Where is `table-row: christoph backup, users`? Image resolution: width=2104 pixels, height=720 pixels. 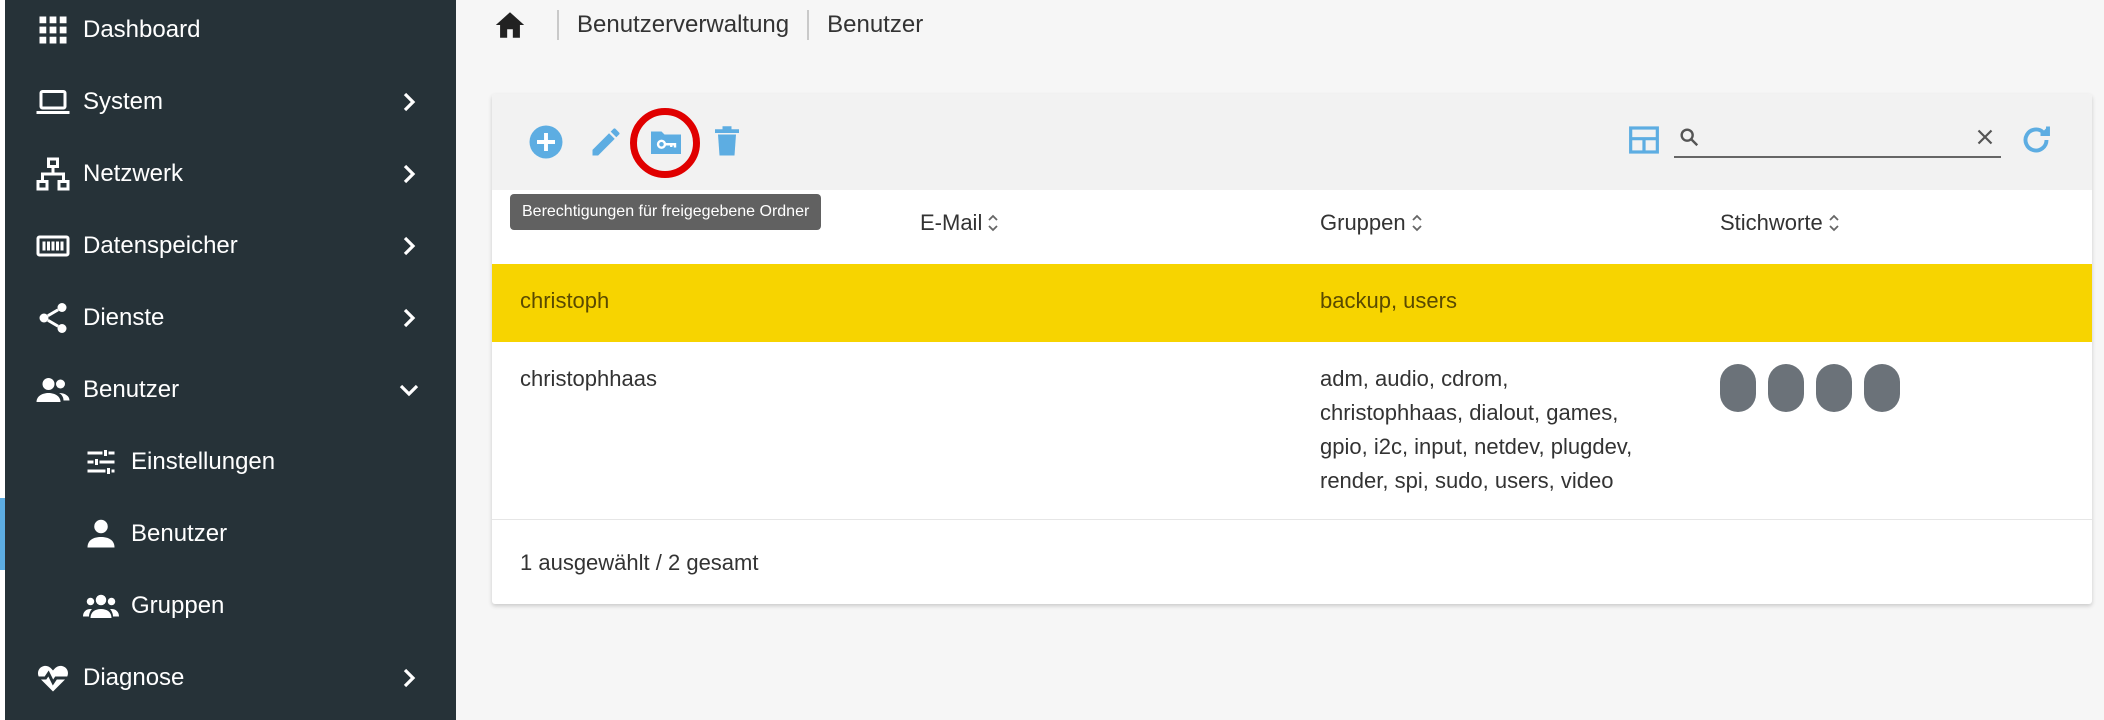
table-row: christoph backup, users is located at coordinates (1292, 303).